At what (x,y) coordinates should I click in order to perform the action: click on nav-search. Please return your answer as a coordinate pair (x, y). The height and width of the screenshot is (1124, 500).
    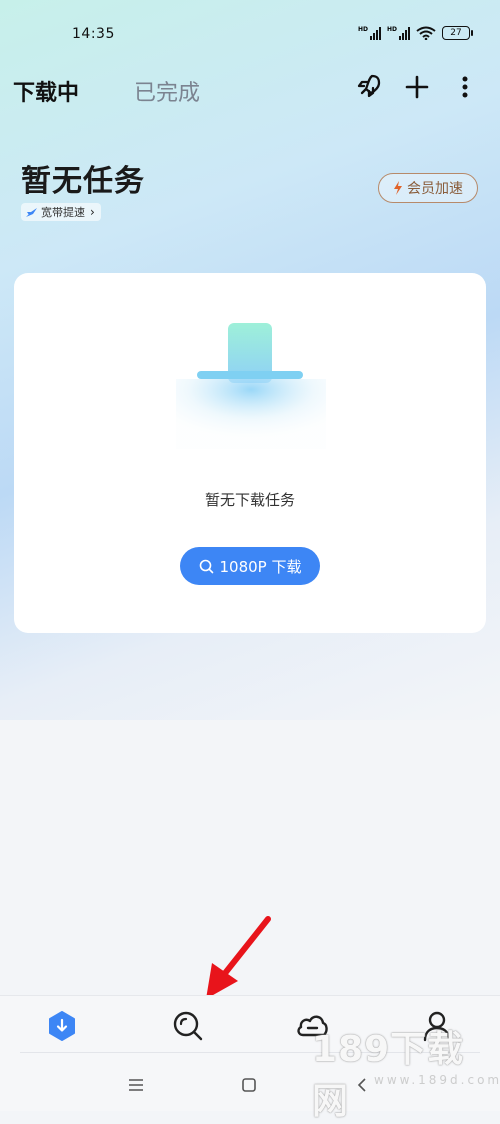
    Looking at the image, I should click on (188, 1026).